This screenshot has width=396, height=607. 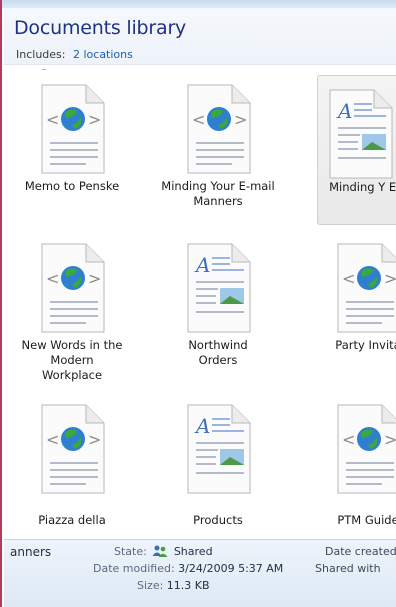 I want to click on file-tile: < > Memo to Penske, so click(x=74, y=146).